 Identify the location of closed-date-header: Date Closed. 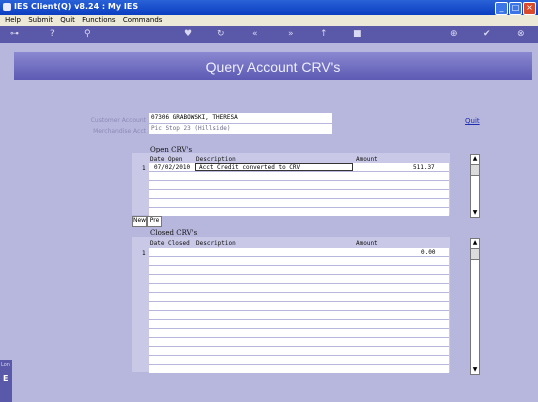
(170, 243).